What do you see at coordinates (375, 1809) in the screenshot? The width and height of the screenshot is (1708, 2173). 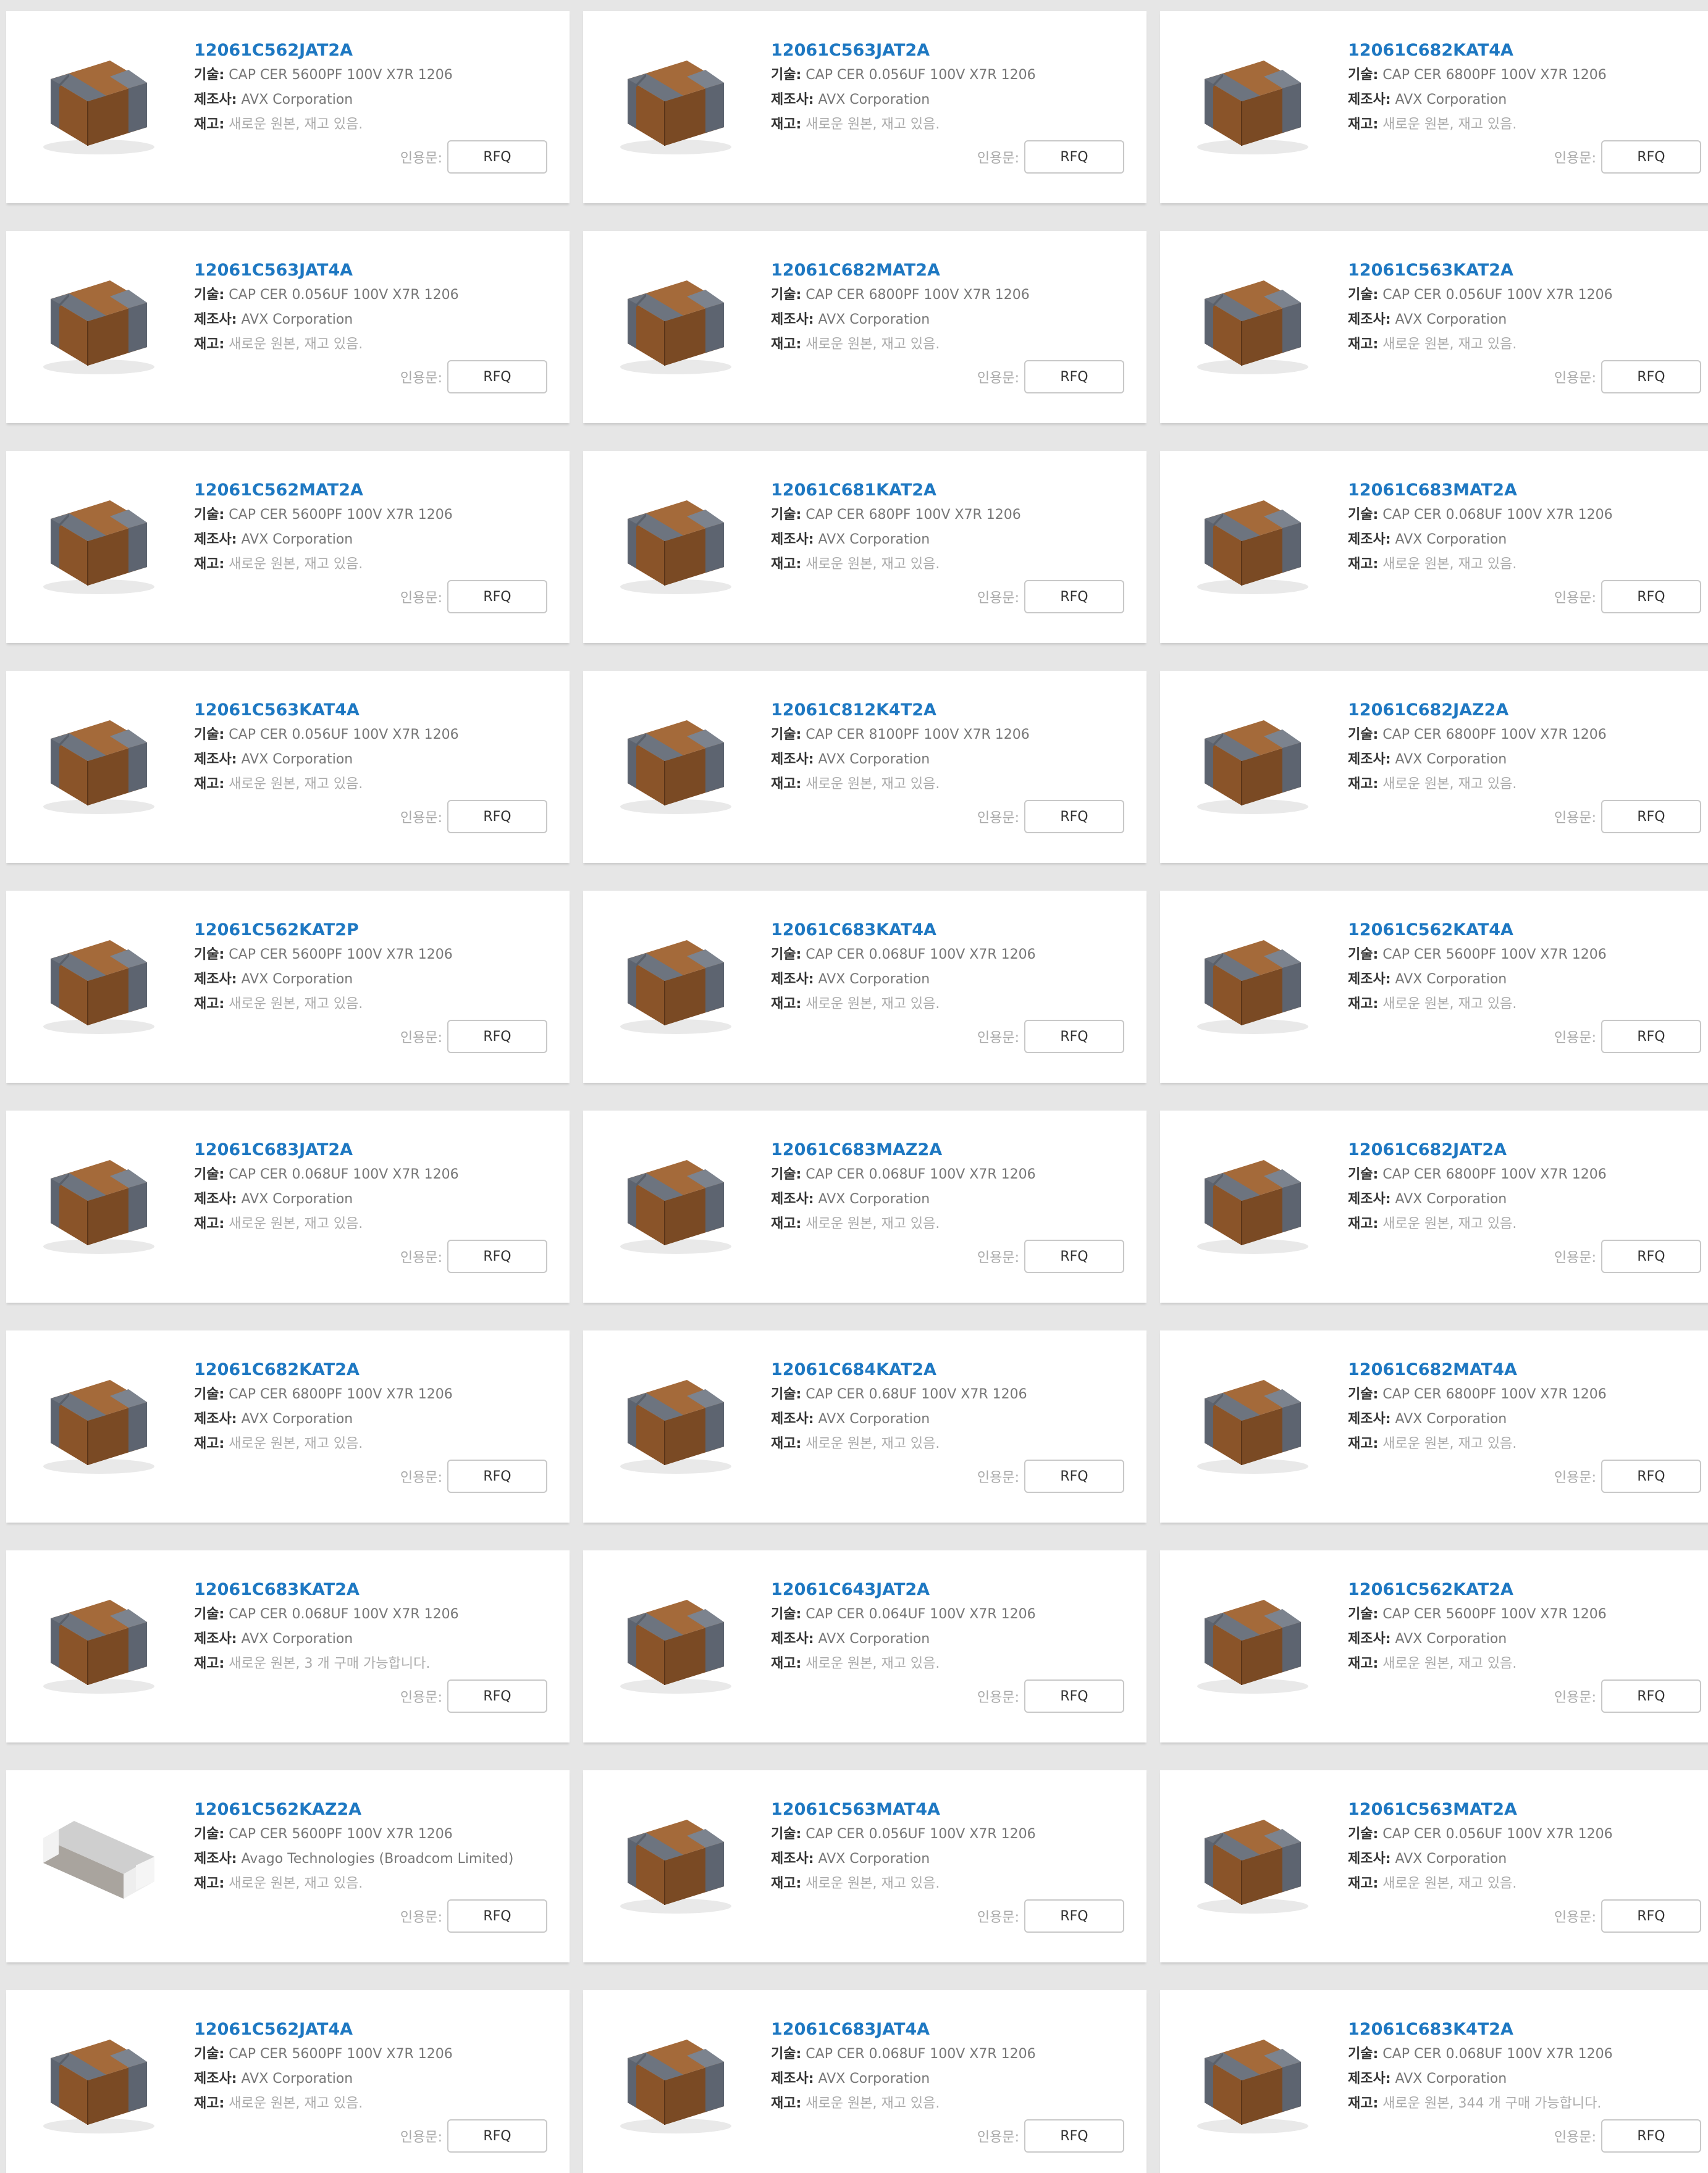 I see `part-number-link: 12061C562KAZ2A` at bounding box center [375, 1809].